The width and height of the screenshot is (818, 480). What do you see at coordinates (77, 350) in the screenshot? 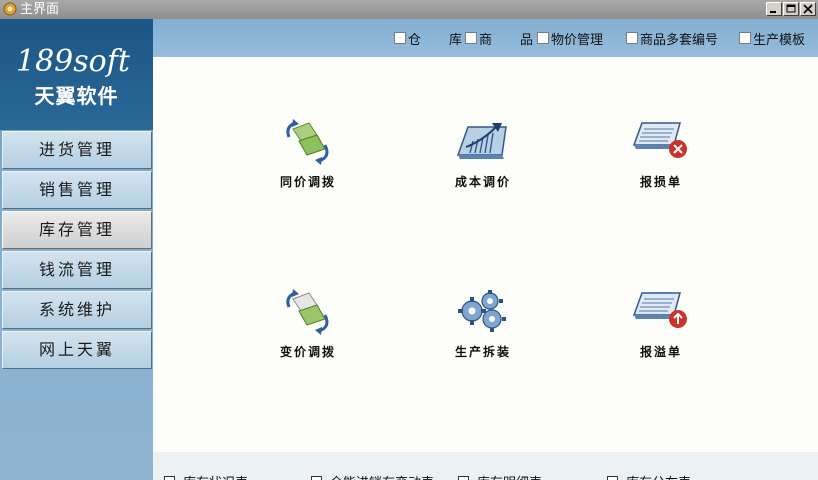
I see `menu-online-tianyi: 网上天翼` at bounding box center [77, 350].